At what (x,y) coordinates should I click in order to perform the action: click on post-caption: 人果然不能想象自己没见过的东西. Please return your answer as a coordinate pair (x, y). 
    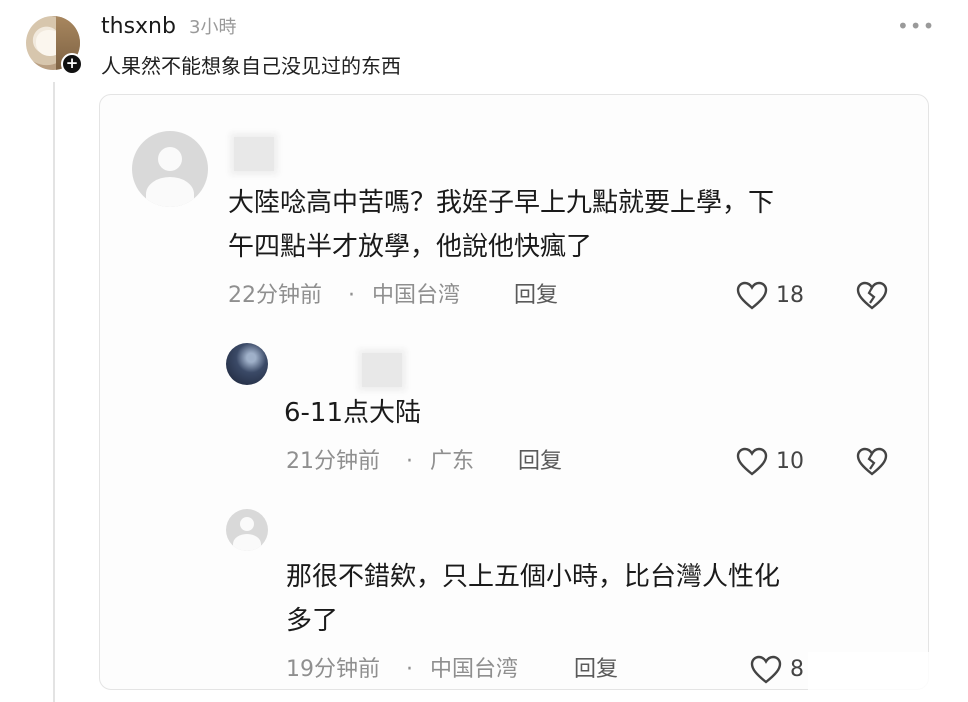
    Looking at the image, I should click on (251, 66).